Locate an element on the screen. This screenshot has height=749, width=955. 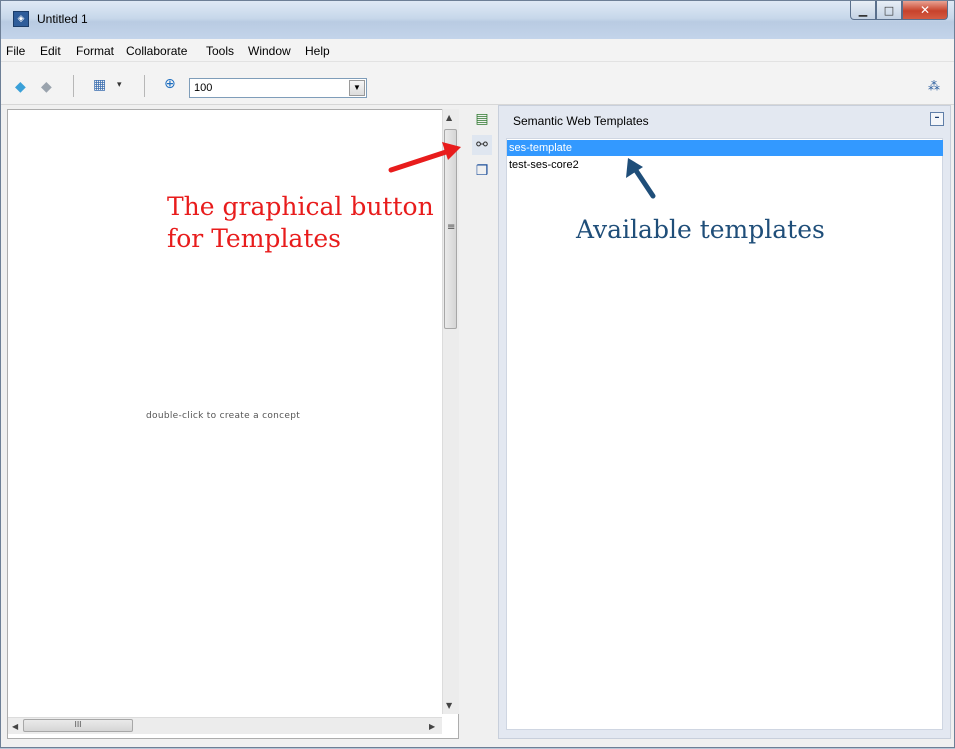
blue-arrow is located at coordinates (641, 178).